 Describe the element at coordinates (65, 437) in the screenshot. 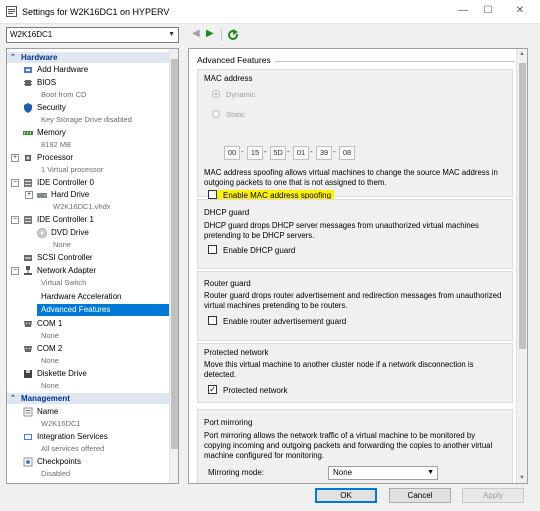

I see `tree-item-integration-services: Integration Services` at that location.